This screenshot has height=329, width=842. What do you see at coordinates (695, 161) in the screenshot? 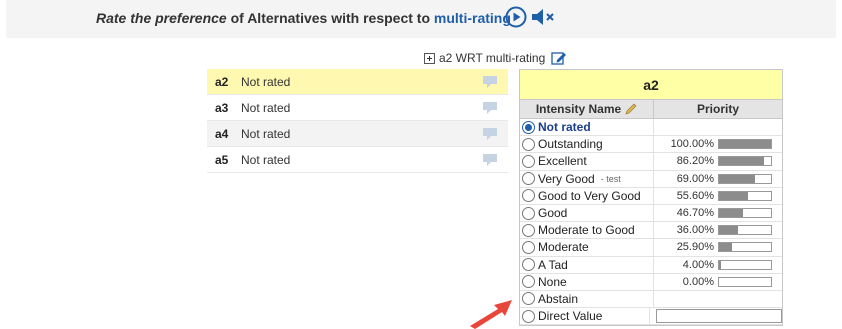
I see `priority-value: 86.20%` at bounding box center [695, 161].